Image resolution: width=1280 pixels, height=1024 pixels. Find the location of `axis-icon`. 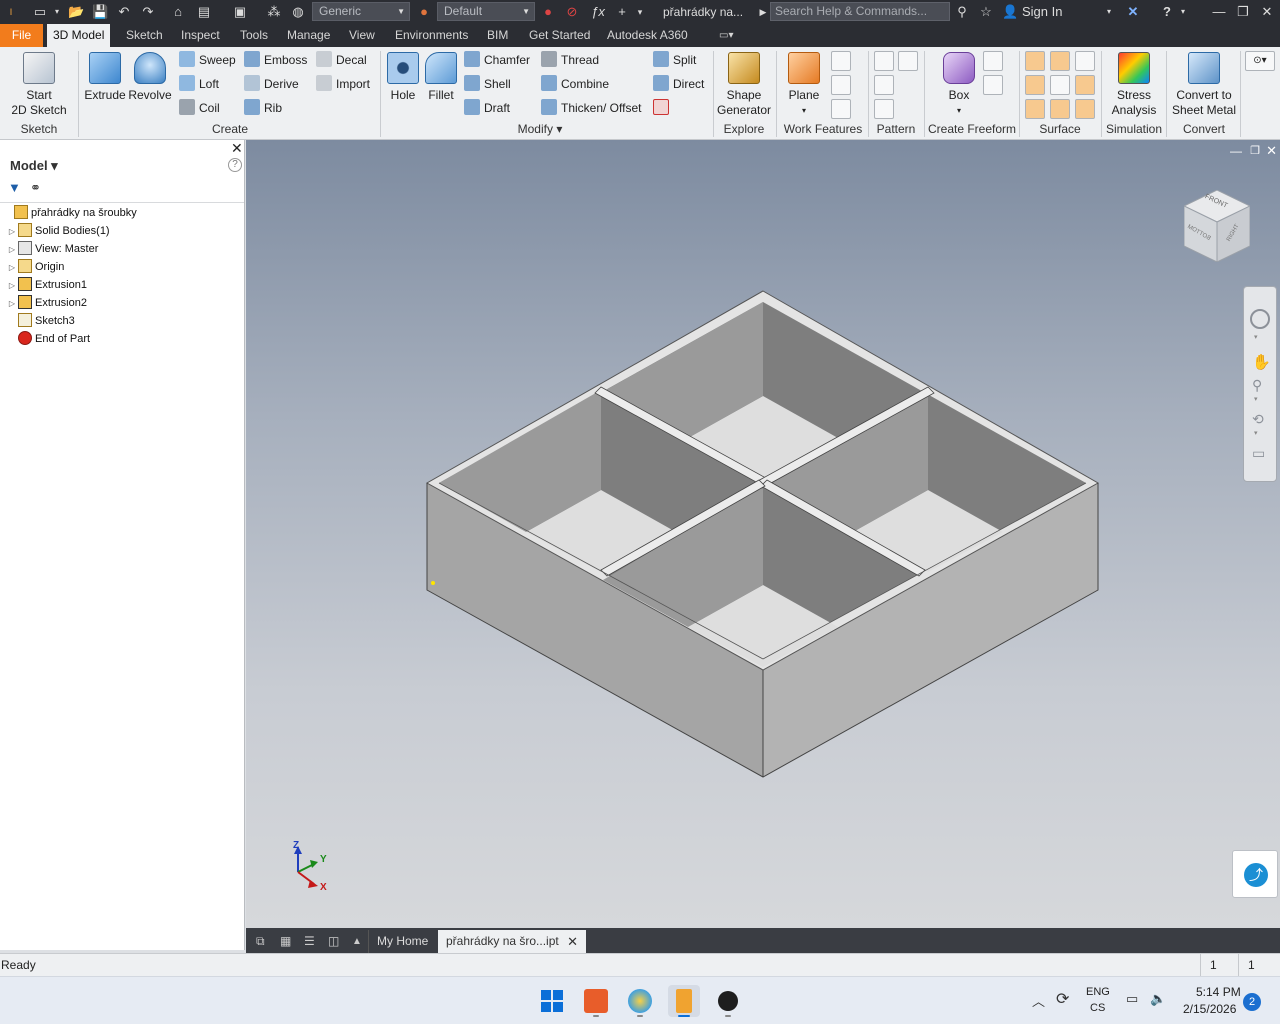

axis-icon is located at coordinates (841, 61).